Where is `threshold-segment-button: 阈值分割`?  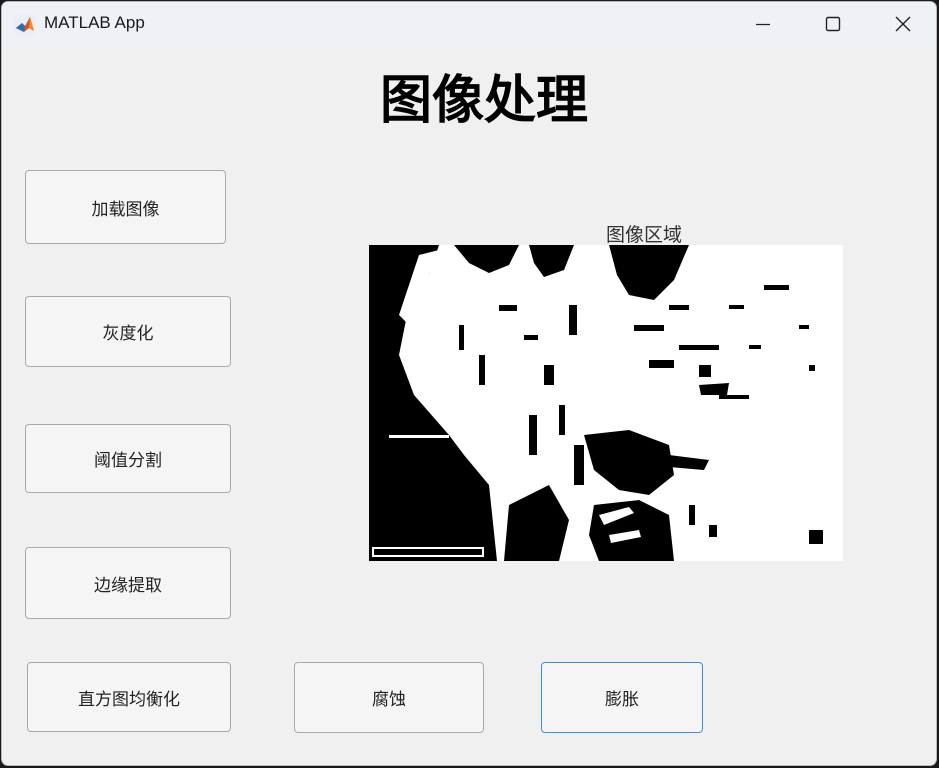
threshold-segment-button: 阈值分割 is located at coordinates (128, 458).